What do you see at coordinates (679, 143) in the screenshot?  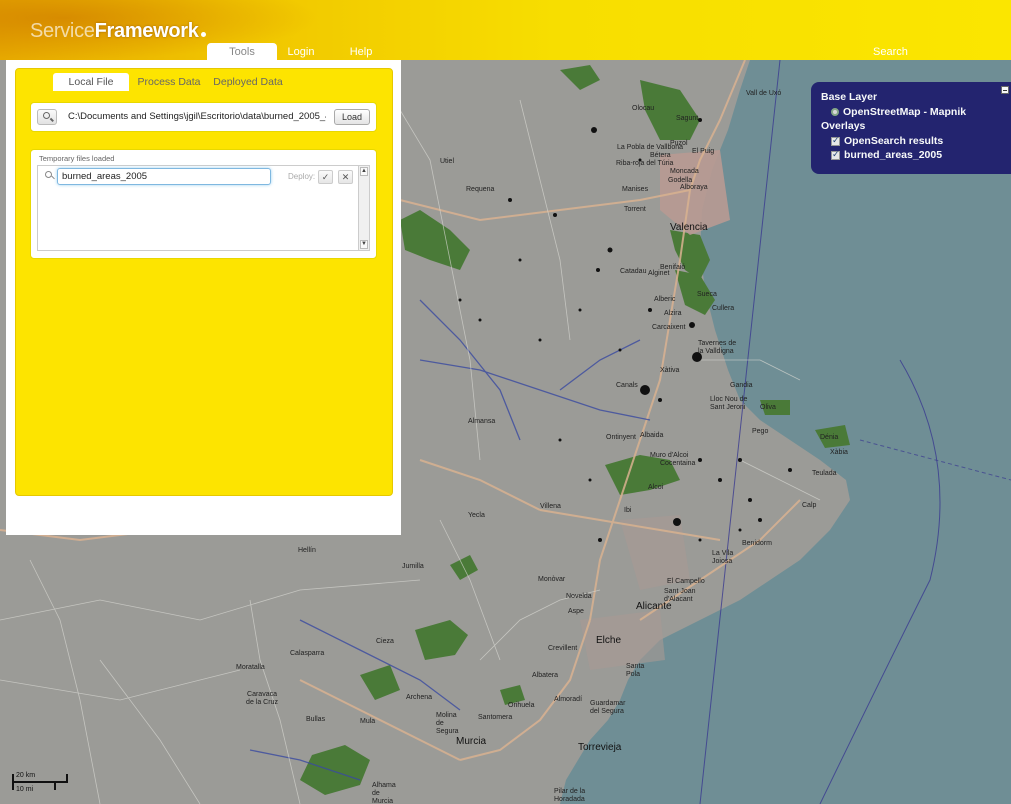 I see `map-label: Puzol` at bounding box center [679, 143].